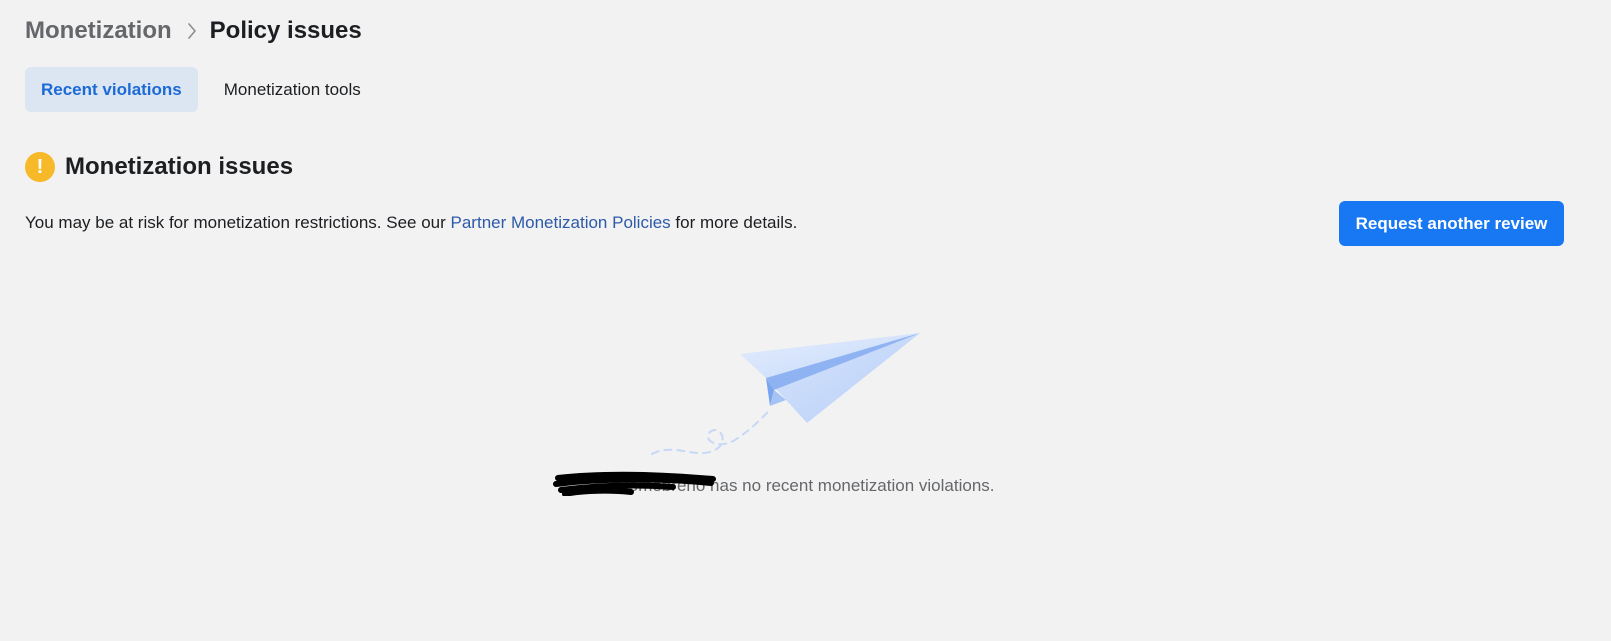 This screenshot has width=1611, height=641. Describe the element at coordinates (201, 89) in the screenshot. I see `tab-bar: Recent violations Monetization tools` at that location.